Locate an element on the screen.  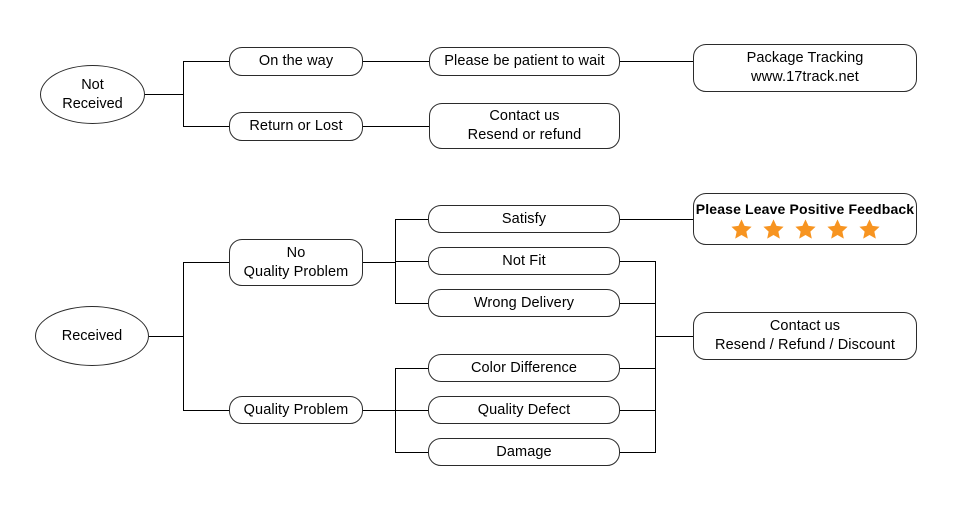
node-color-difference-label: Color Difference is located at coordinates (524, 367).